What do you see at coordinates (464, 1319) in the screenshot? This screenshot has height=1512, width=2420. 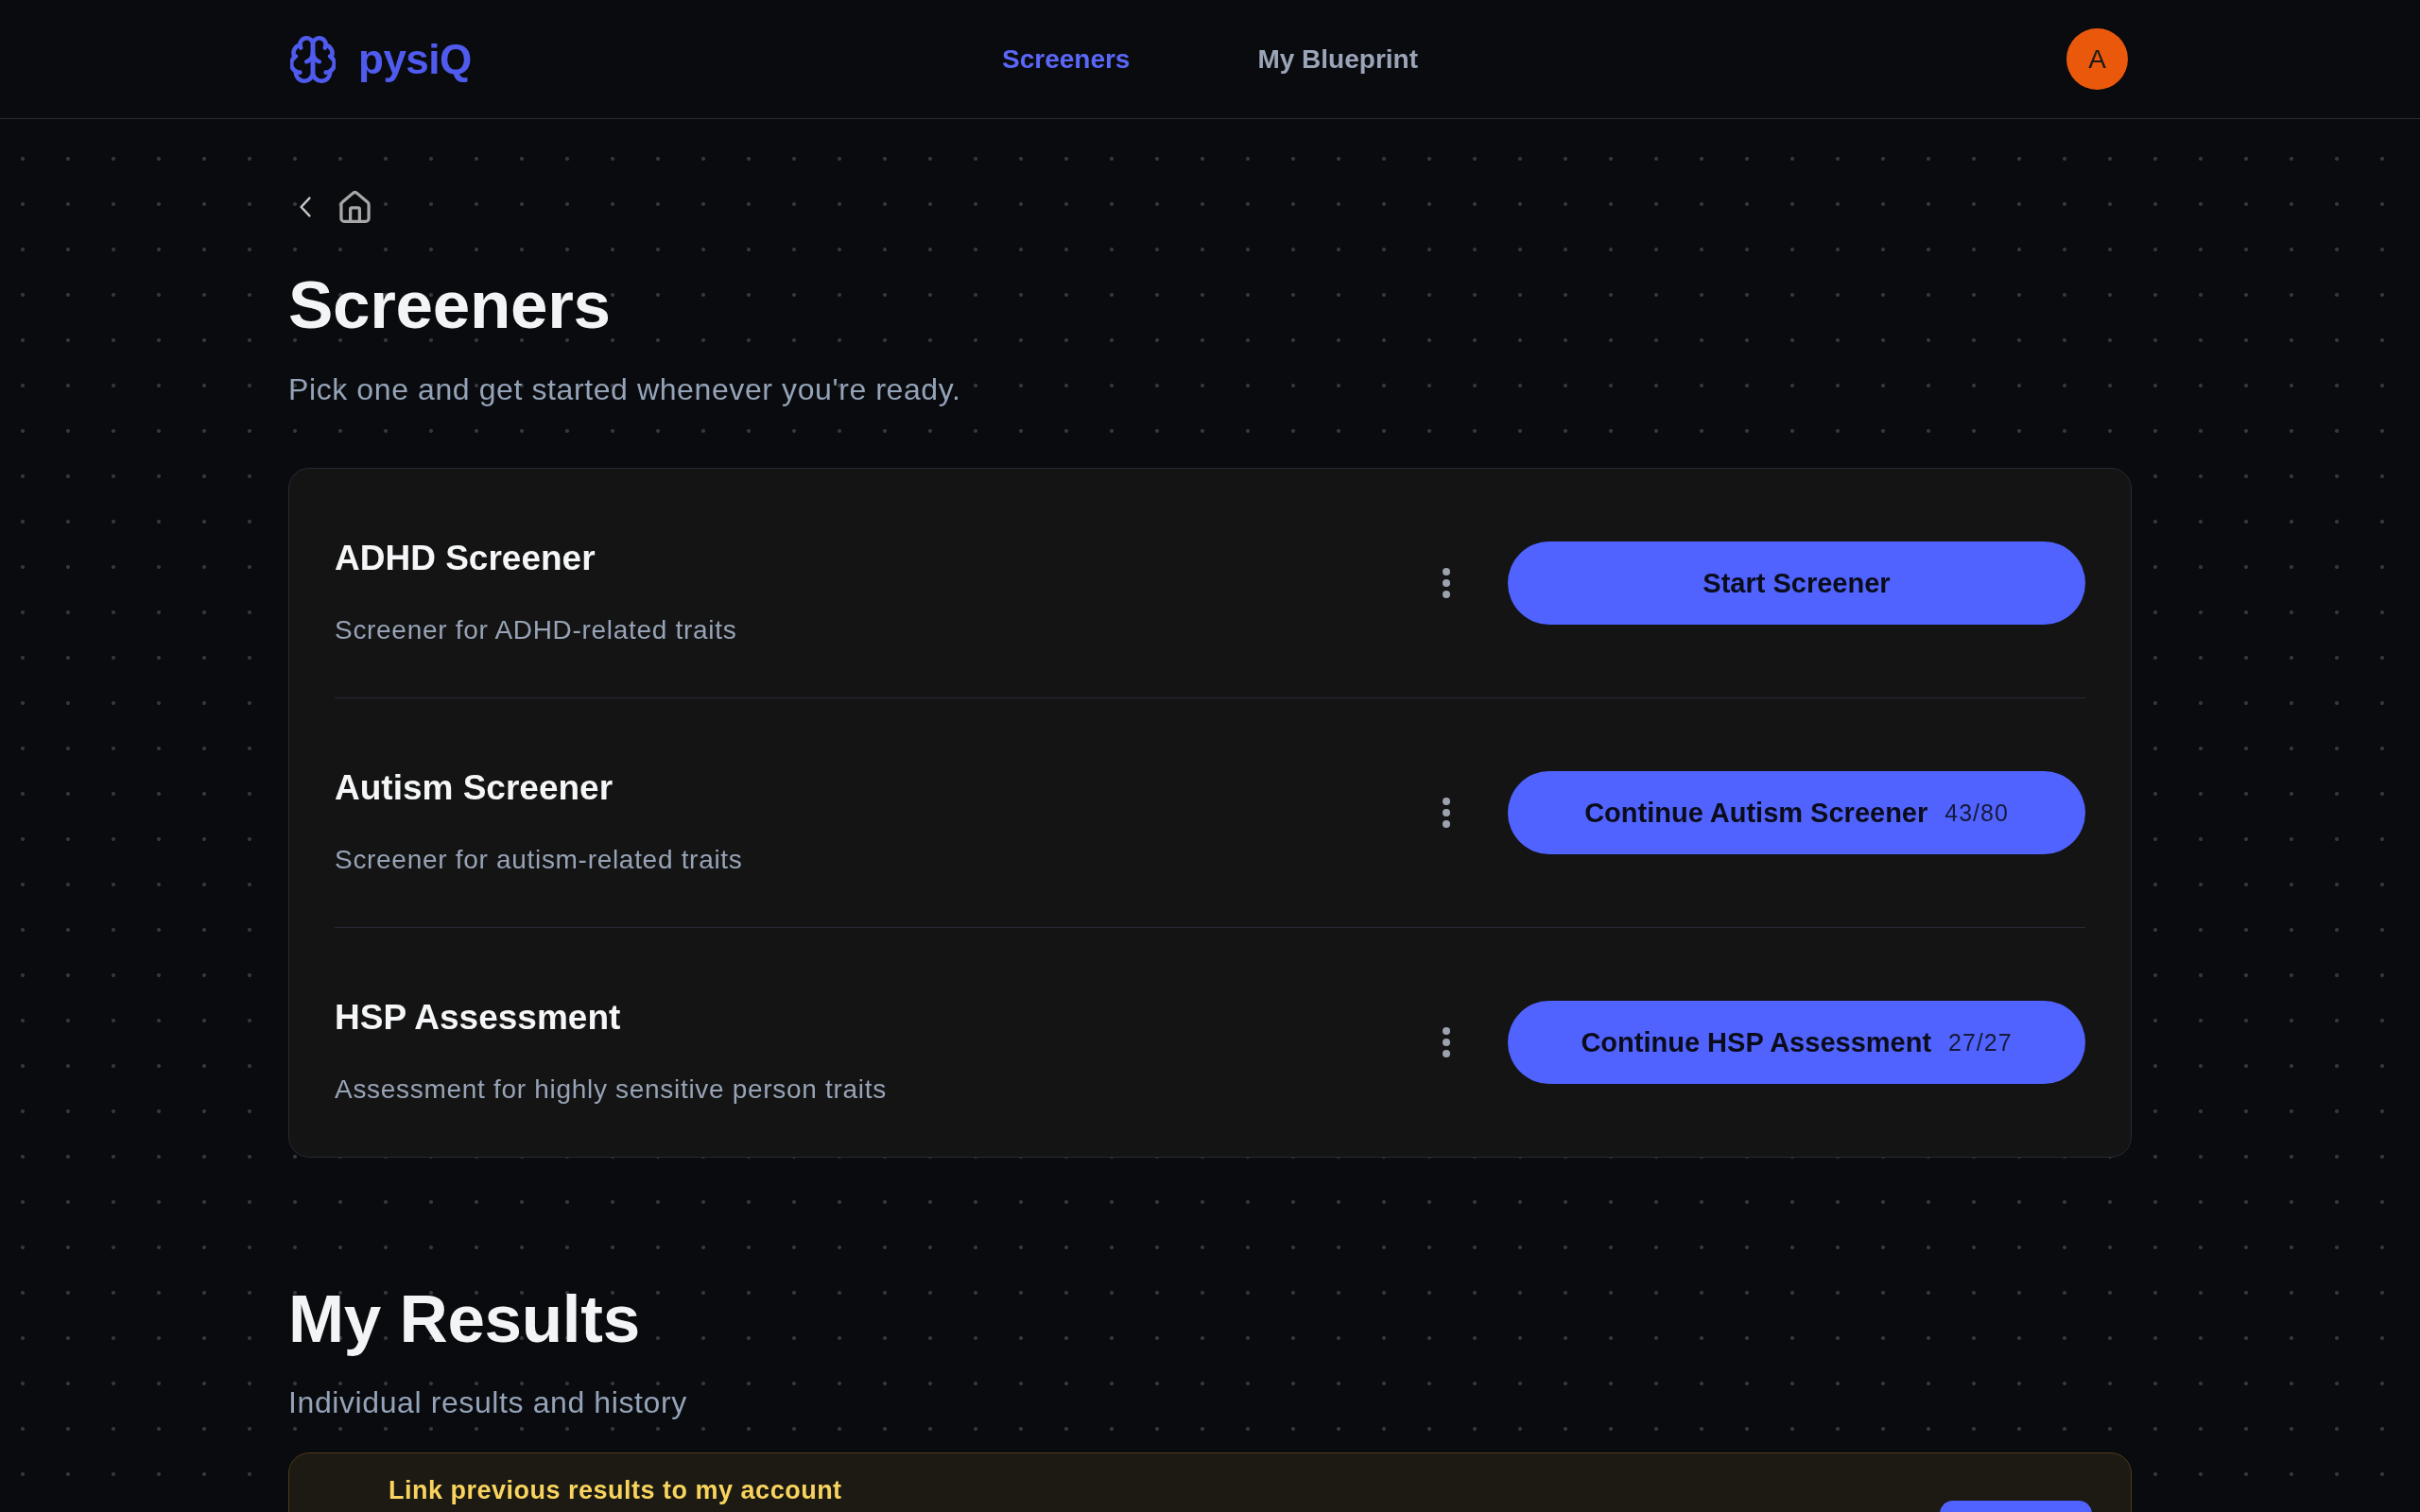 I see `section-title: My Results` at bounding box center [464, 1319].